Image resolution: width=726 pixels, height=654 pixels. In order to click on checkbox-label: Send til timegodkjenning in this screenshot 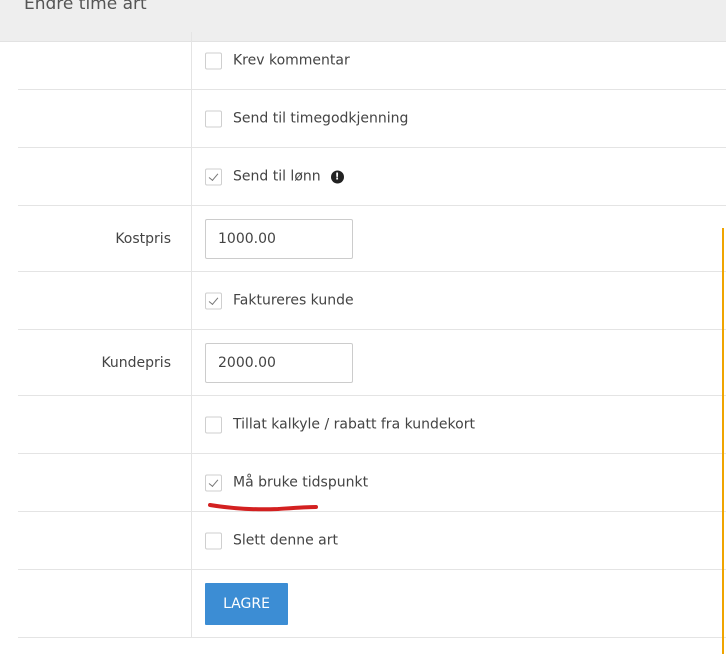, I will do `click(321, 118)`.